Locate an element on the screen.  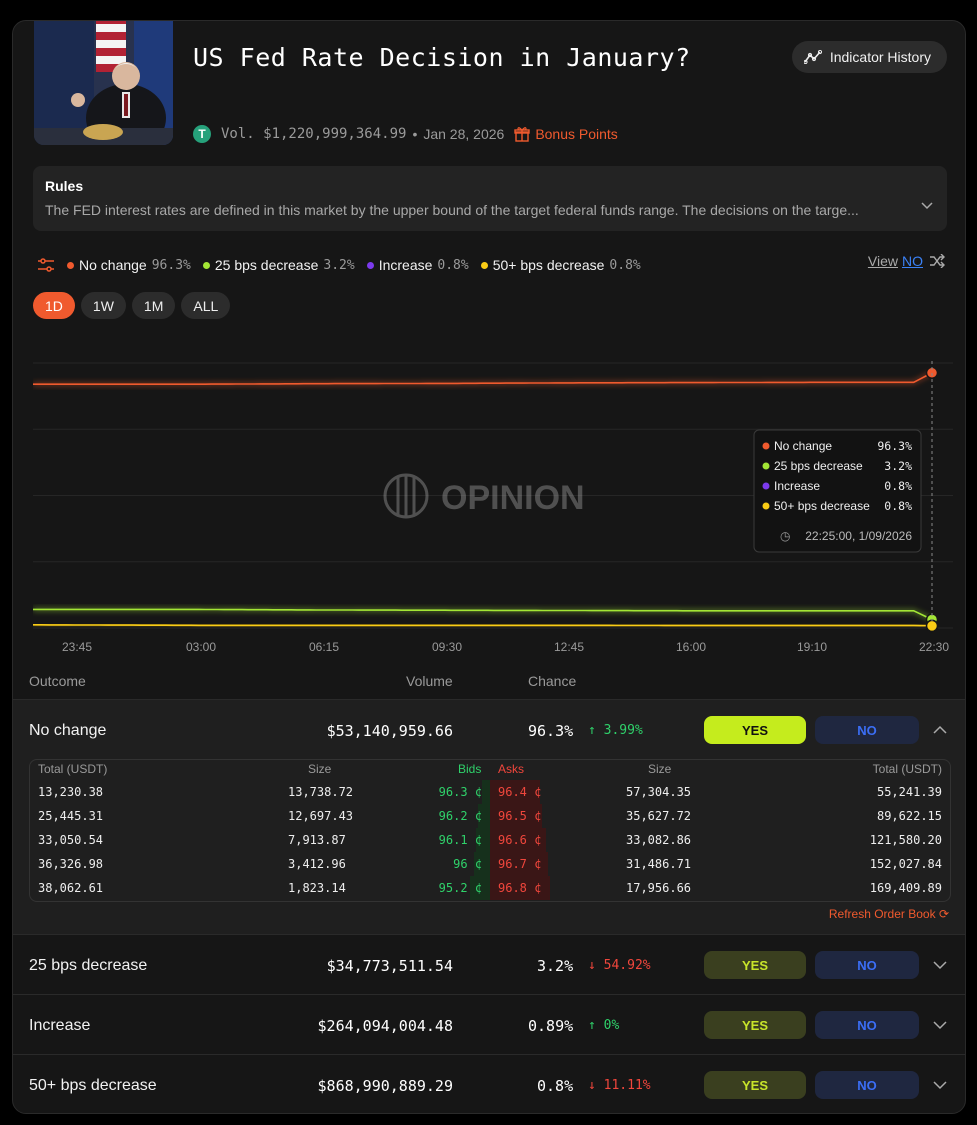
watermark-text: OPINION is located at coordinates (513, 498).